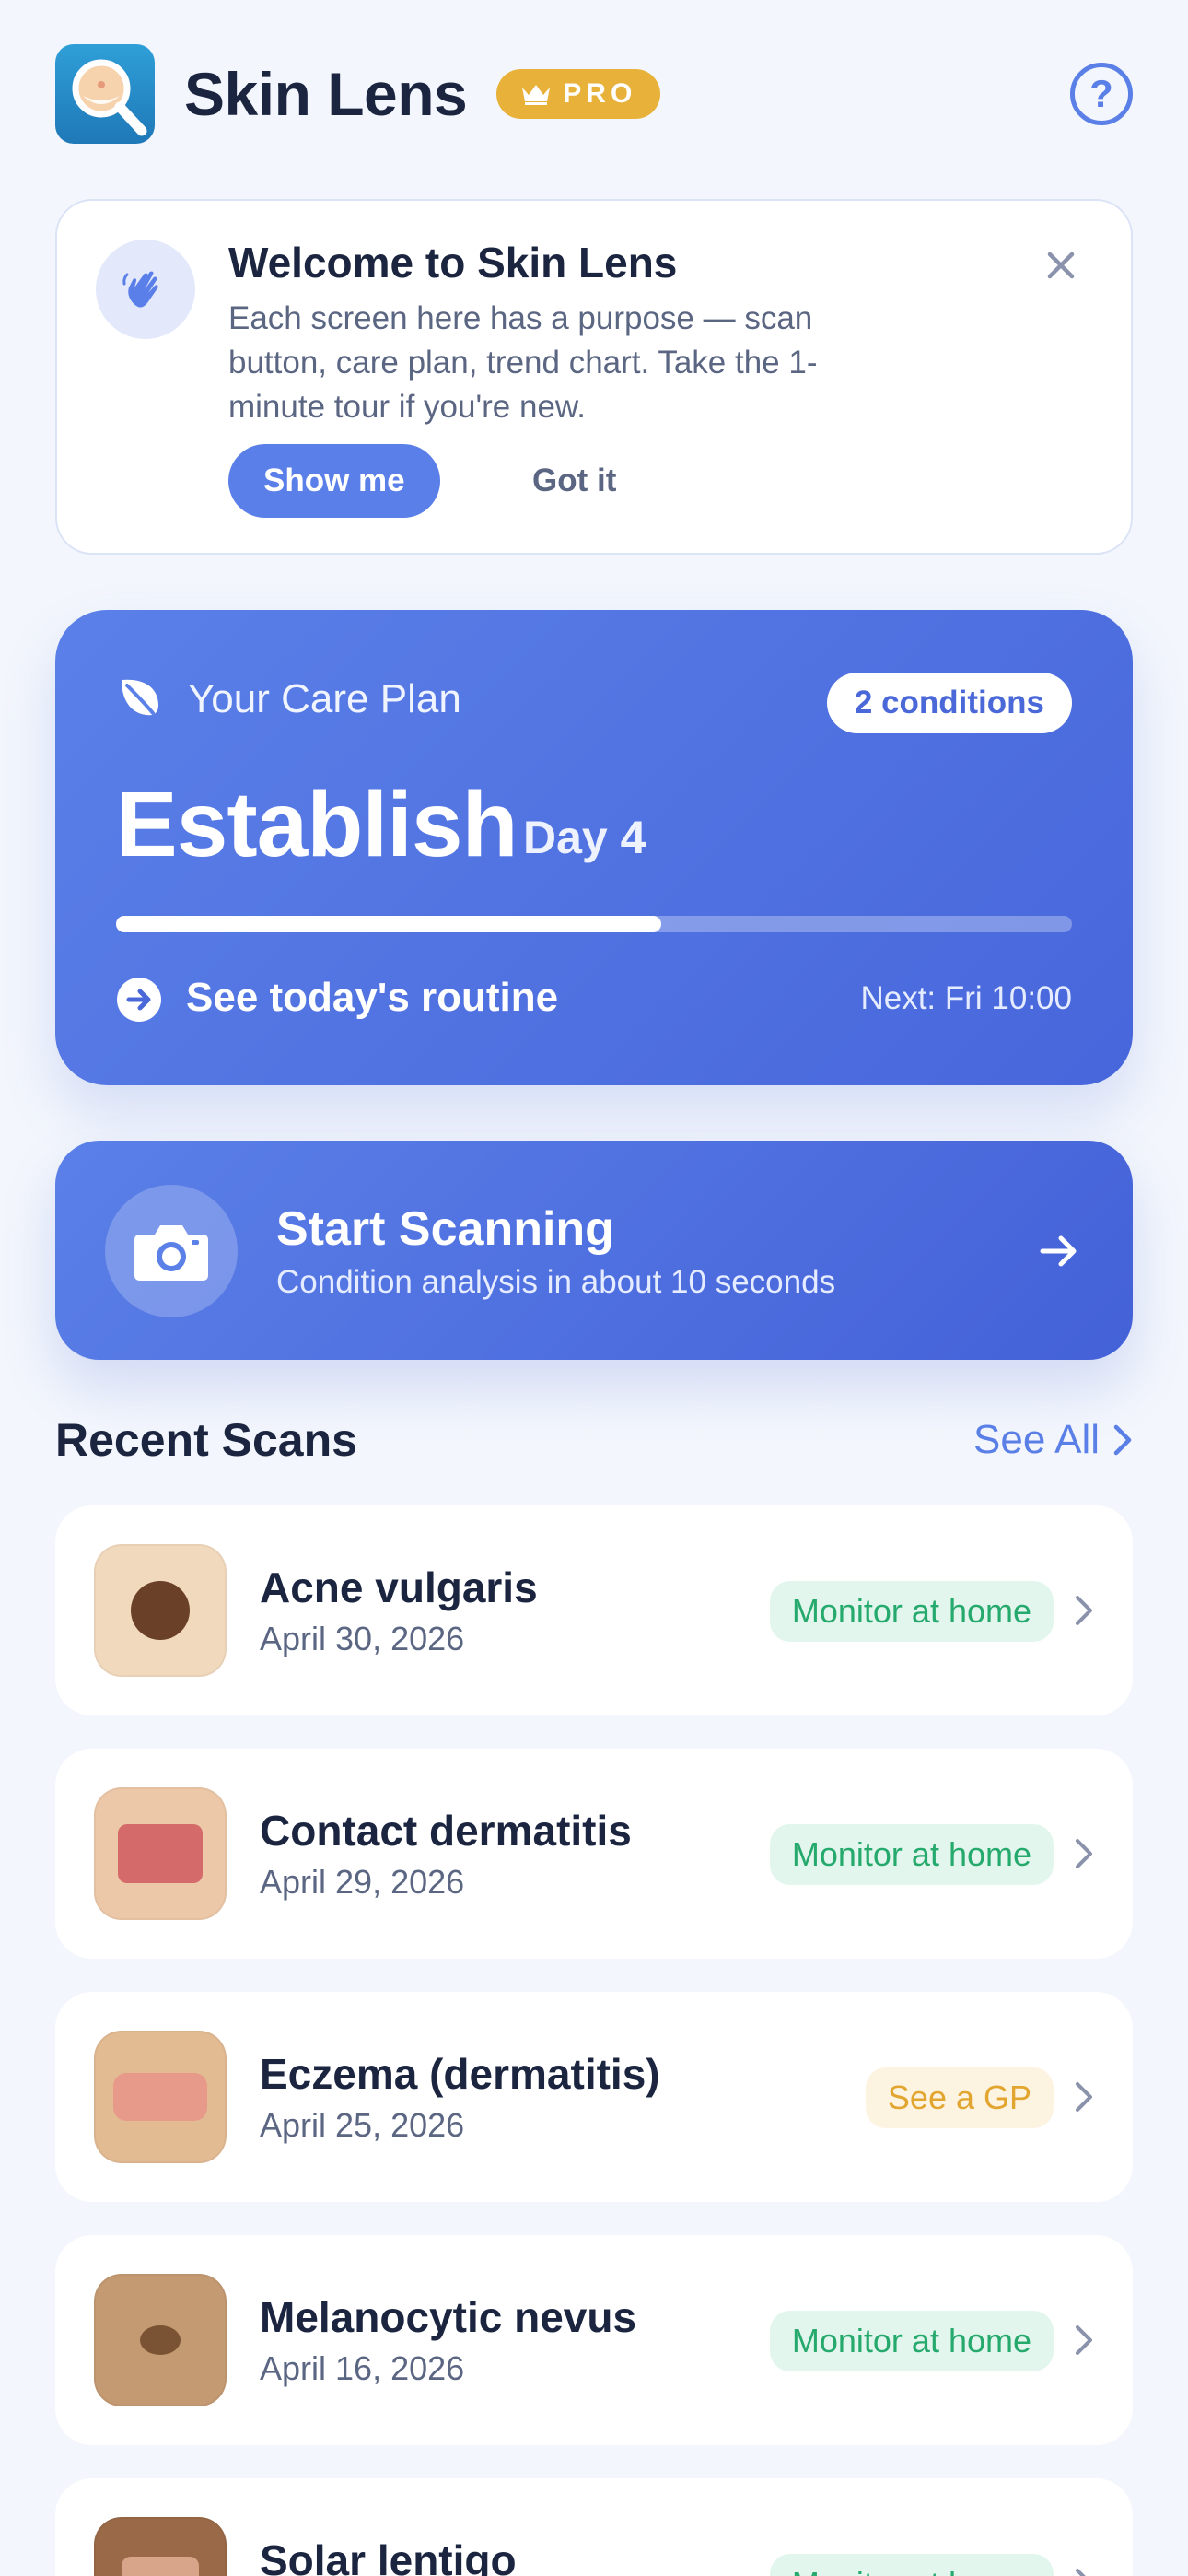 The height and width of the screenshot is (2576, 1188). Describe the element at coordinates (362, 1638) in the screenshot. I see `scan-date: April 30, 2026` at that location.